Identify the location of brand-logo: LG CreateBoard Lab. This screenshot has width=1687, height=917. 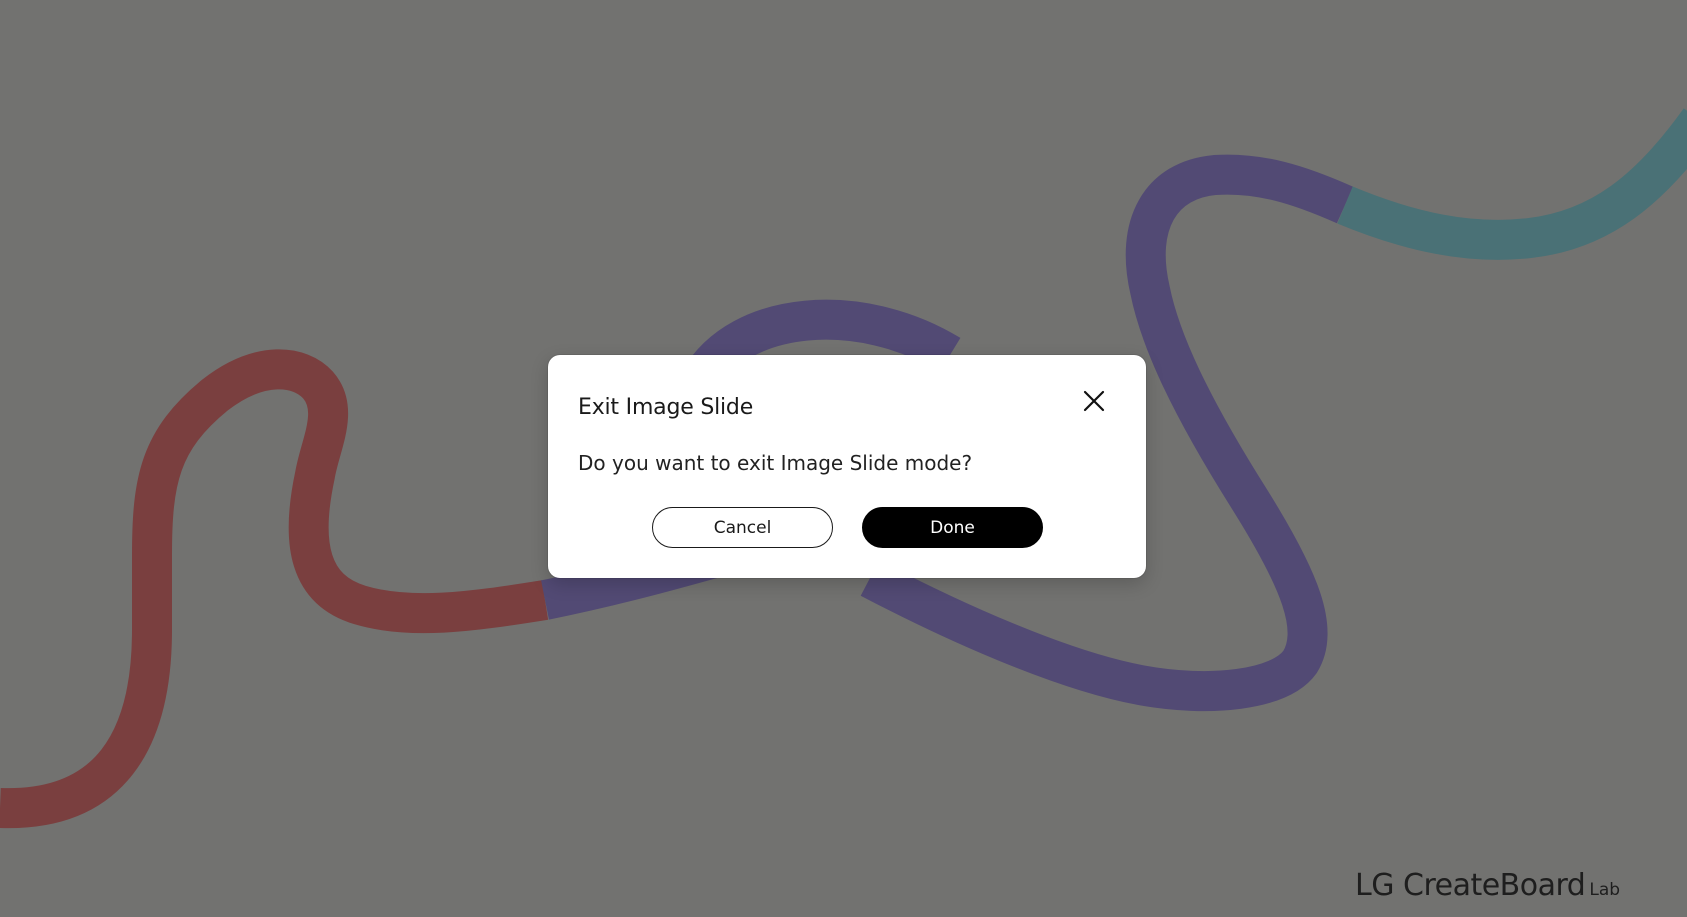
(1487, 885).